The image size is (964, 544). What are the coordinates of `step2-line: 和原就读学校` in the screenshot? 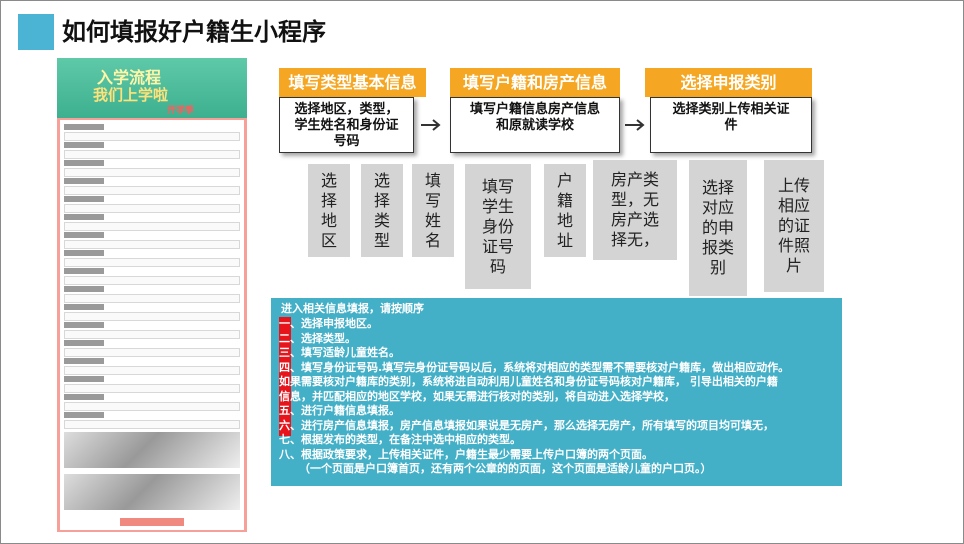 It's located at (534, 125).